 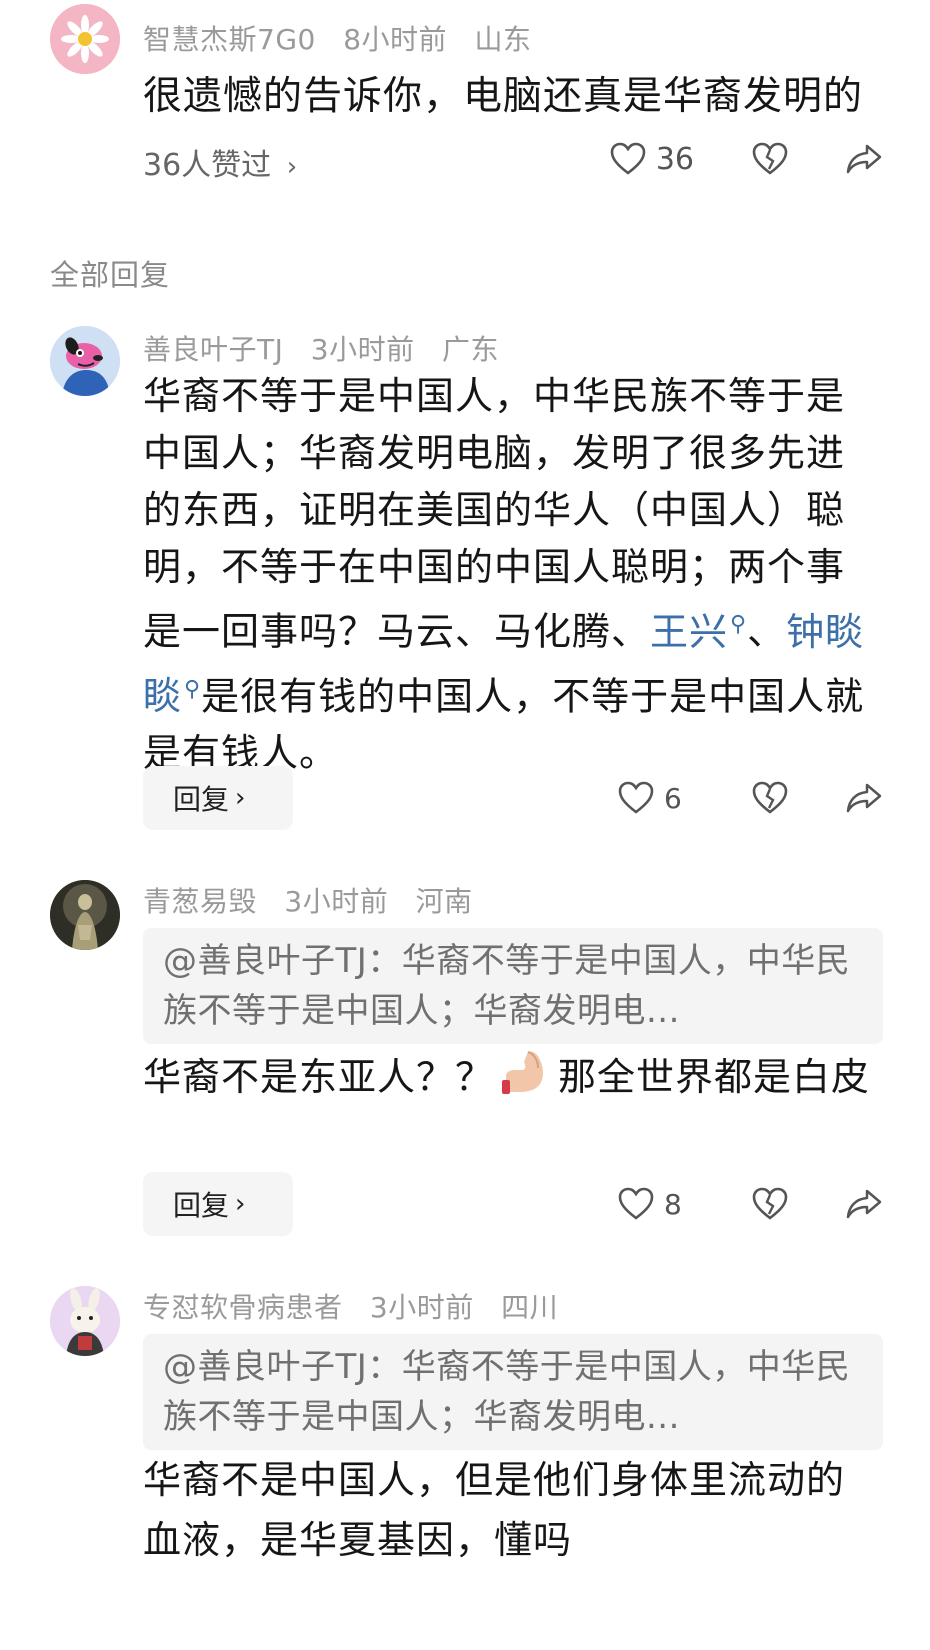 What do you see at coordinates (213, 349) in the screenshot?
I see `username: 善良叶子TJ` at bounding box center [213, 349].